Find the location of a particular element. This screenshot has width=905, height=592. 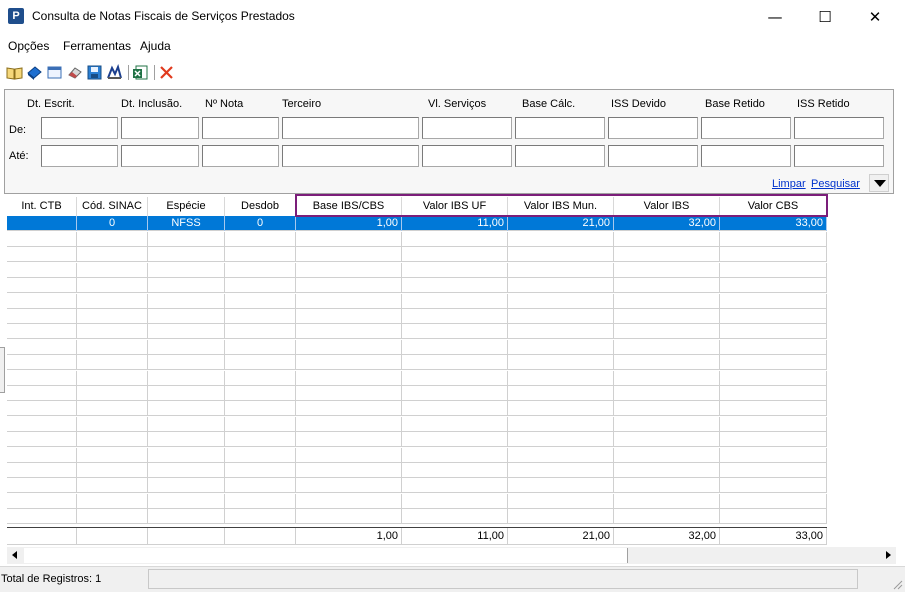

blue-book-icon is located at coordinates (34, 72).